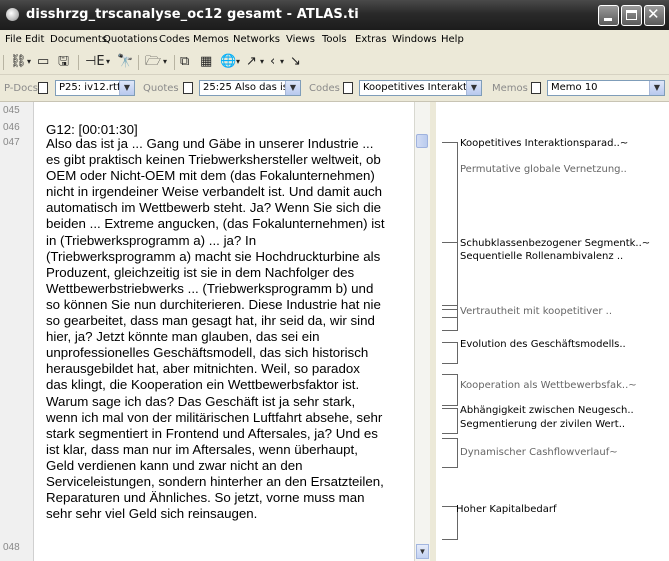 This screenshot has height=561, width=669. Describe the element at coordinates (606, 88) in the screenshot. I see `memos-select: Memo 10 ▼` at that location.